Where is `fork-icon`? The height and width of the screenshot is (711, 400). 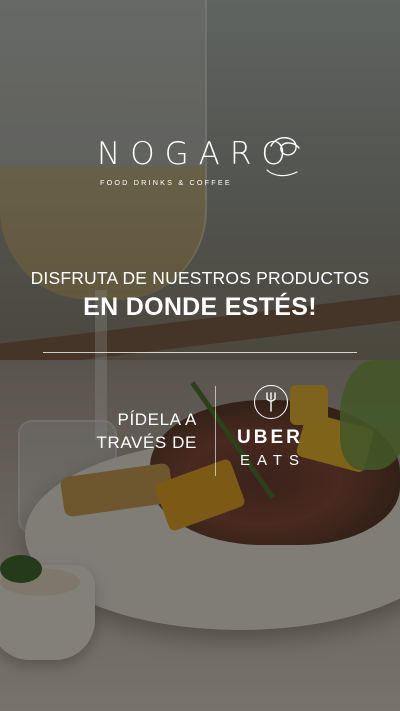 fork-icon is located at coordinates (271, 402).